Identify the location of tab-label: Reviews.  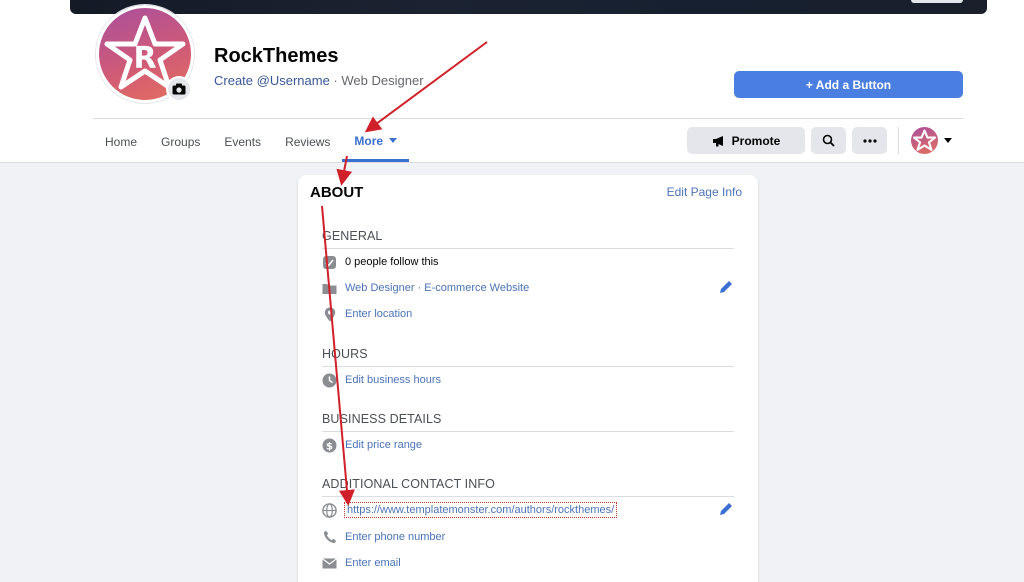
(308, 142).